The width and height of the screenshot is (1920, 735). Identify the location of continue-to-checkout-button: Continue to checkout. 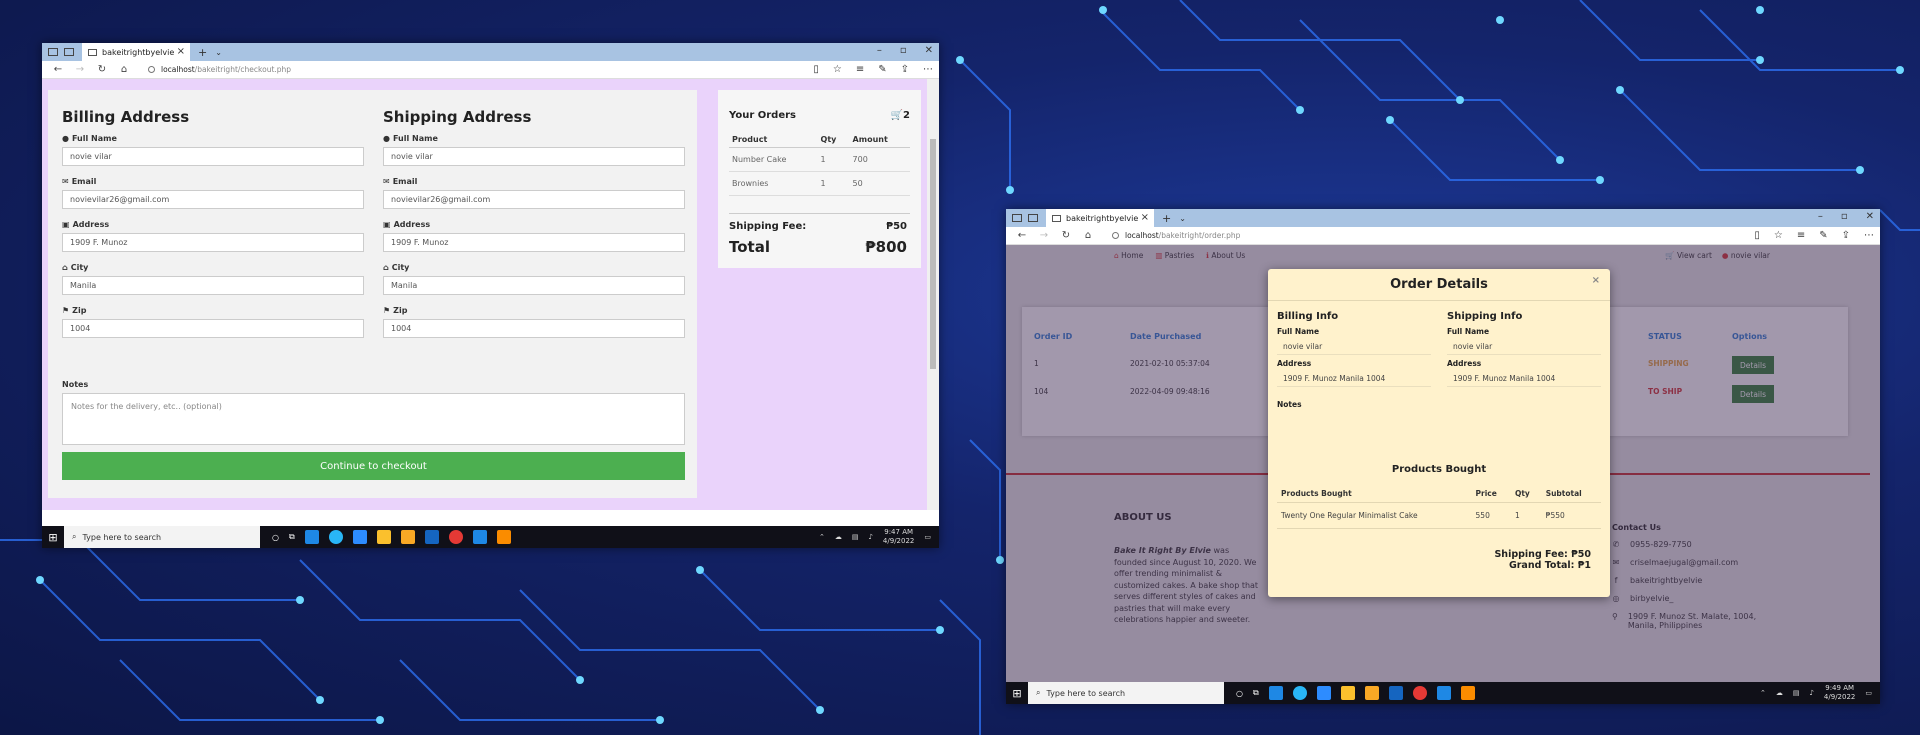
(373, 466).